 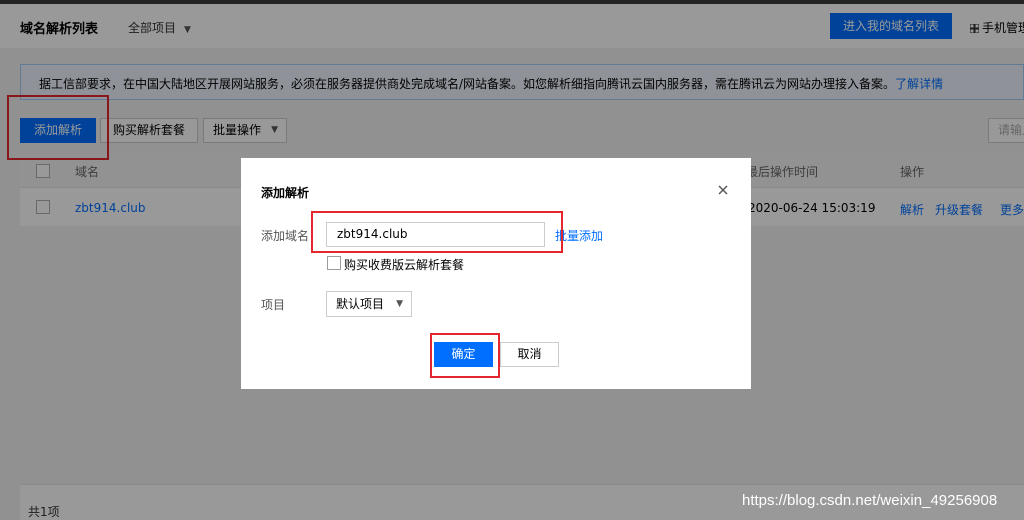 I want to click on project-select: 默认项目 ▼, so click(x=369, y=304).